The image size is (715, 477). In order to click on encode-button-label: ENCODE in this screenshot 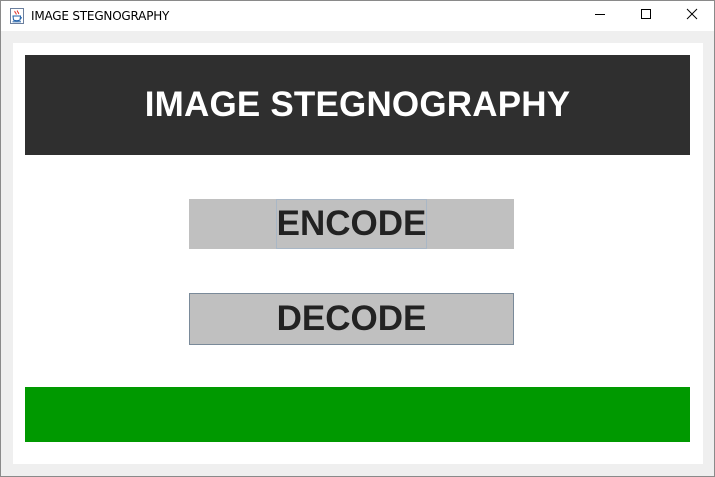, I will do `click(351, 224)`.